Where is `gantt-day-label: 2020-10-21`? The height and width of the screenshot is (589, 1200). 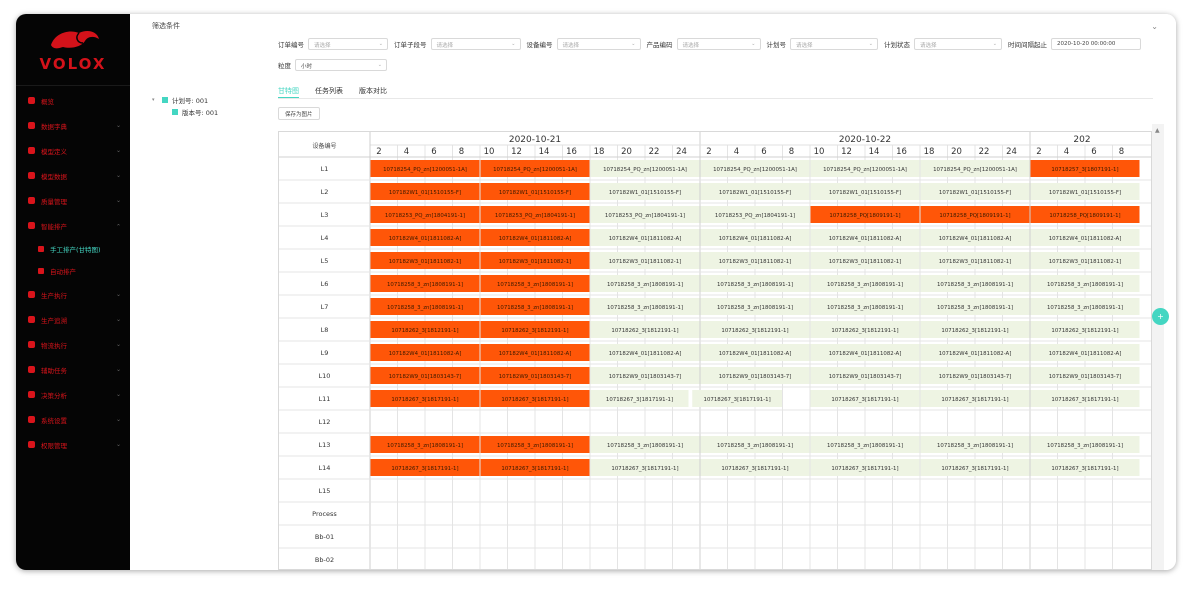 gantt-day-label: 2020-10-21 is located at coordinates (535, 140).